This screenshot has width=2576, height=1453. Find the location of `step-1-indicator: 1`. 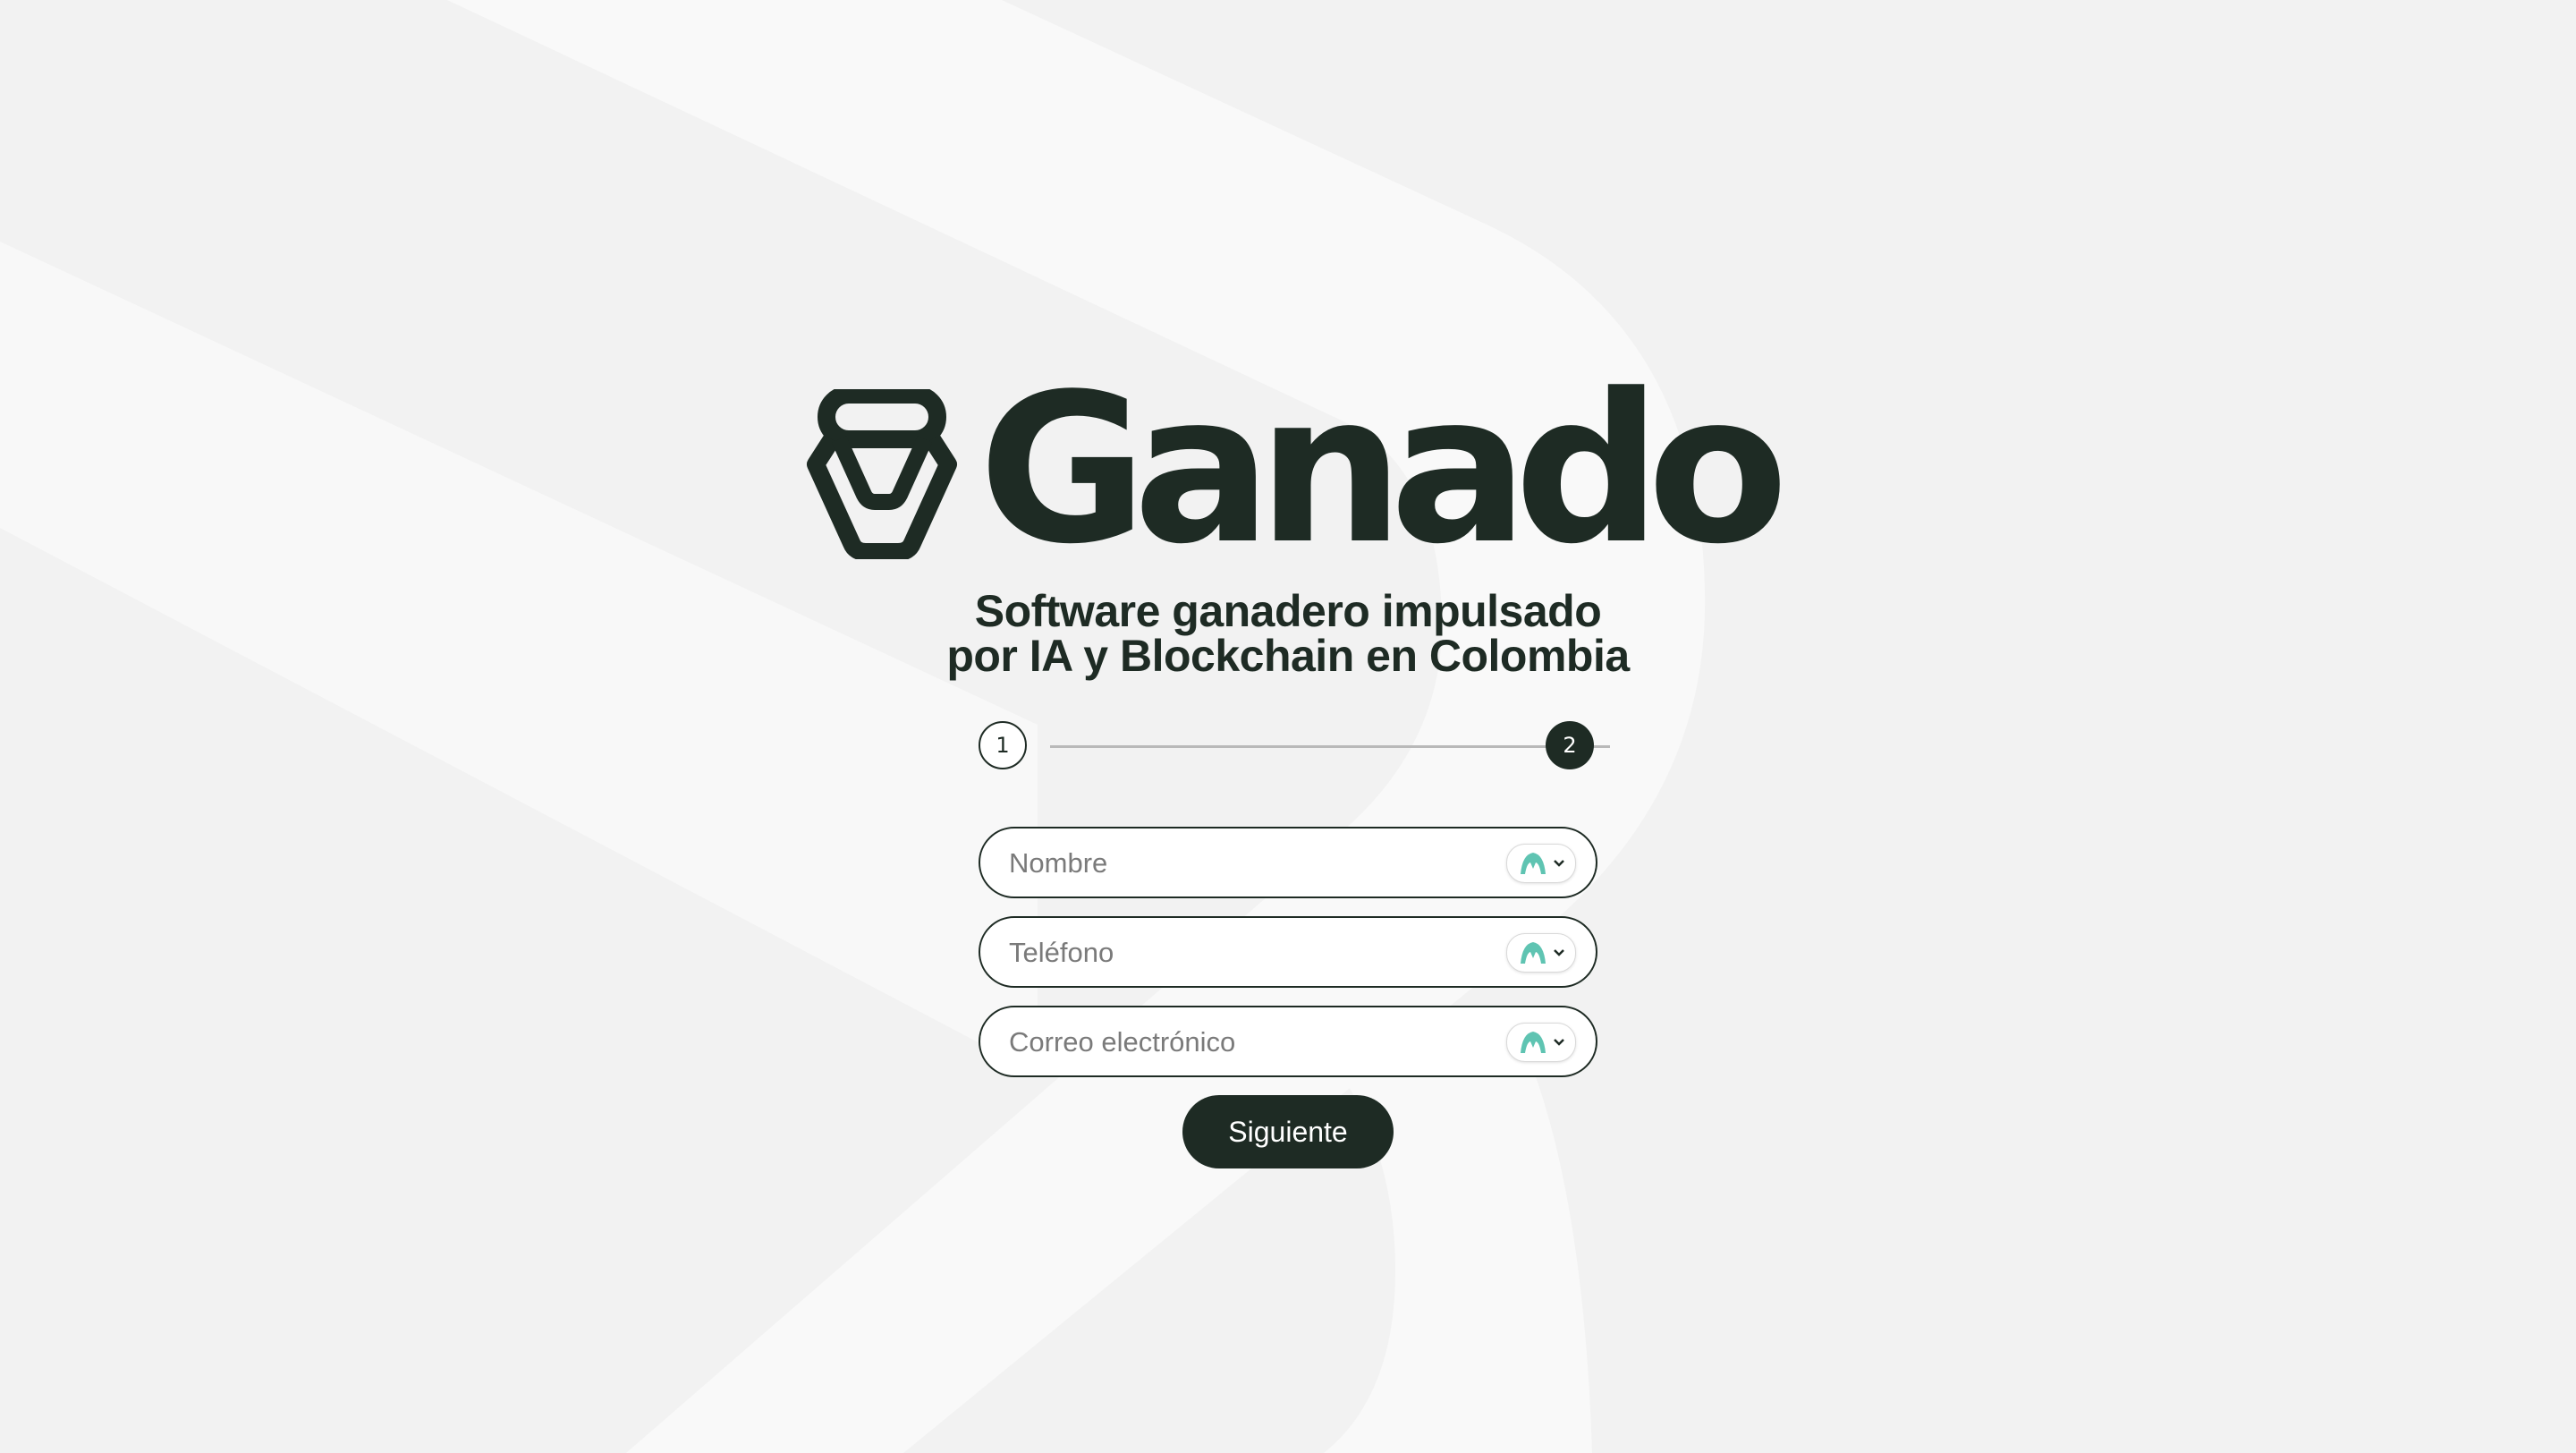

step-1-indicator: 1 is located at coordinates (1003, 745).